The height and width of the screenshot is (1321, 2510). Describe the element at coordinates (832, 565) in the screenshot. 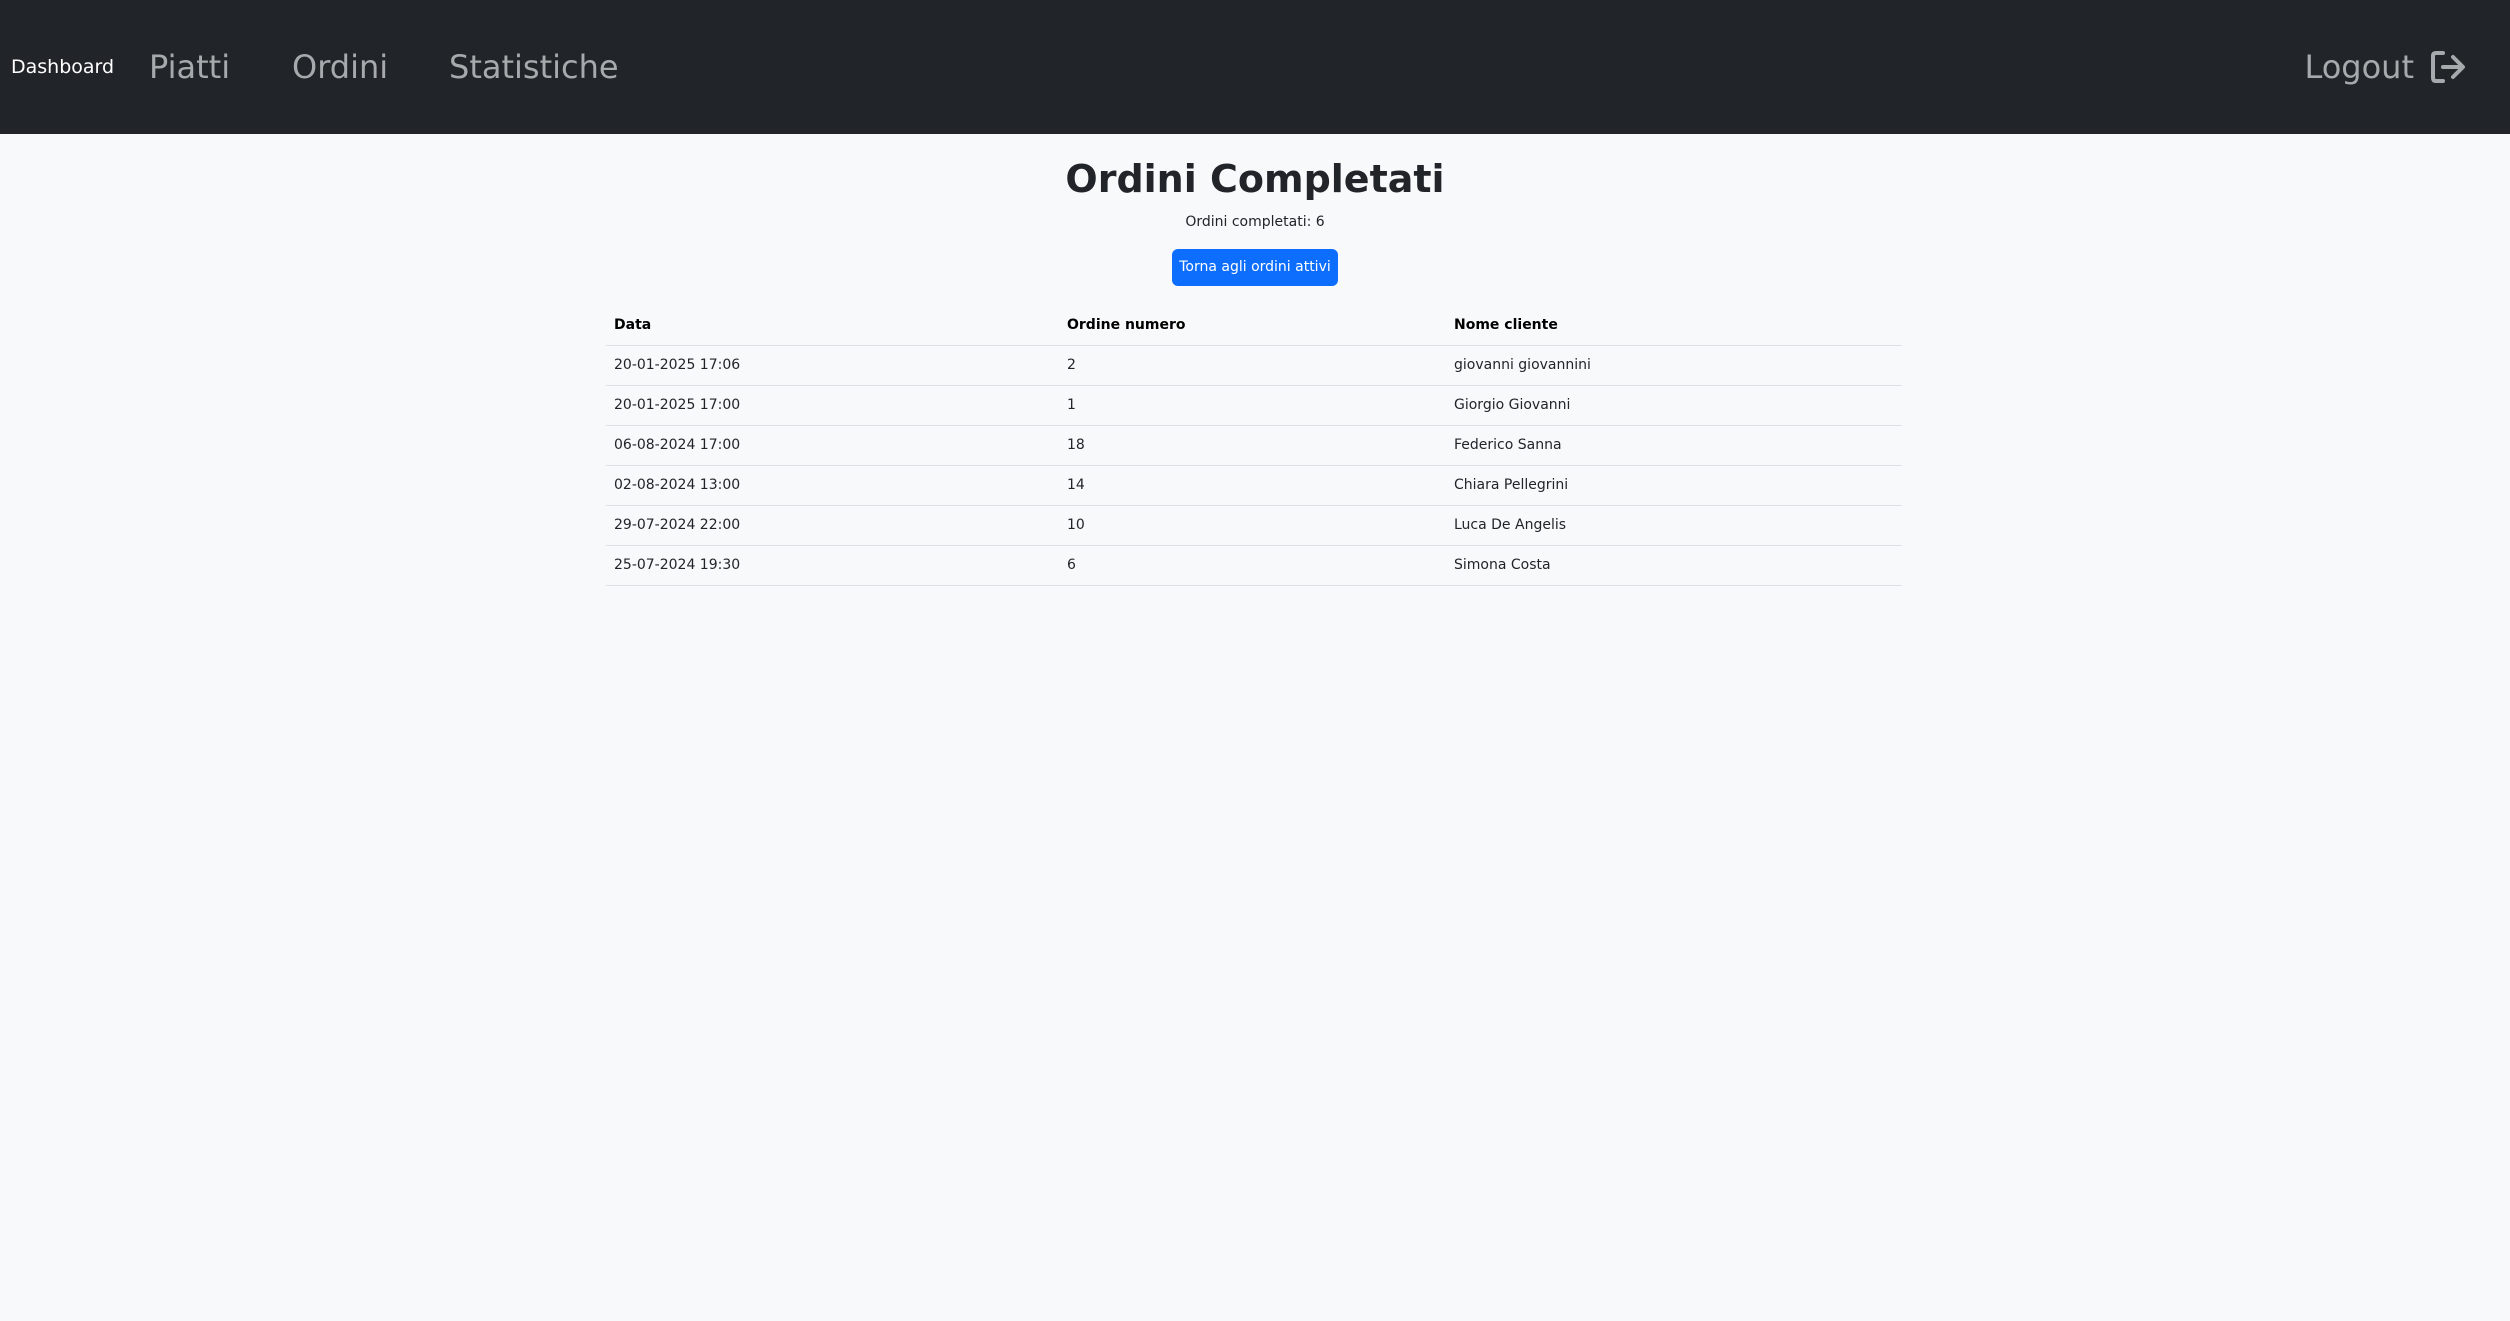

I see `cell-data: 25-07-2024 19:30` at that location.